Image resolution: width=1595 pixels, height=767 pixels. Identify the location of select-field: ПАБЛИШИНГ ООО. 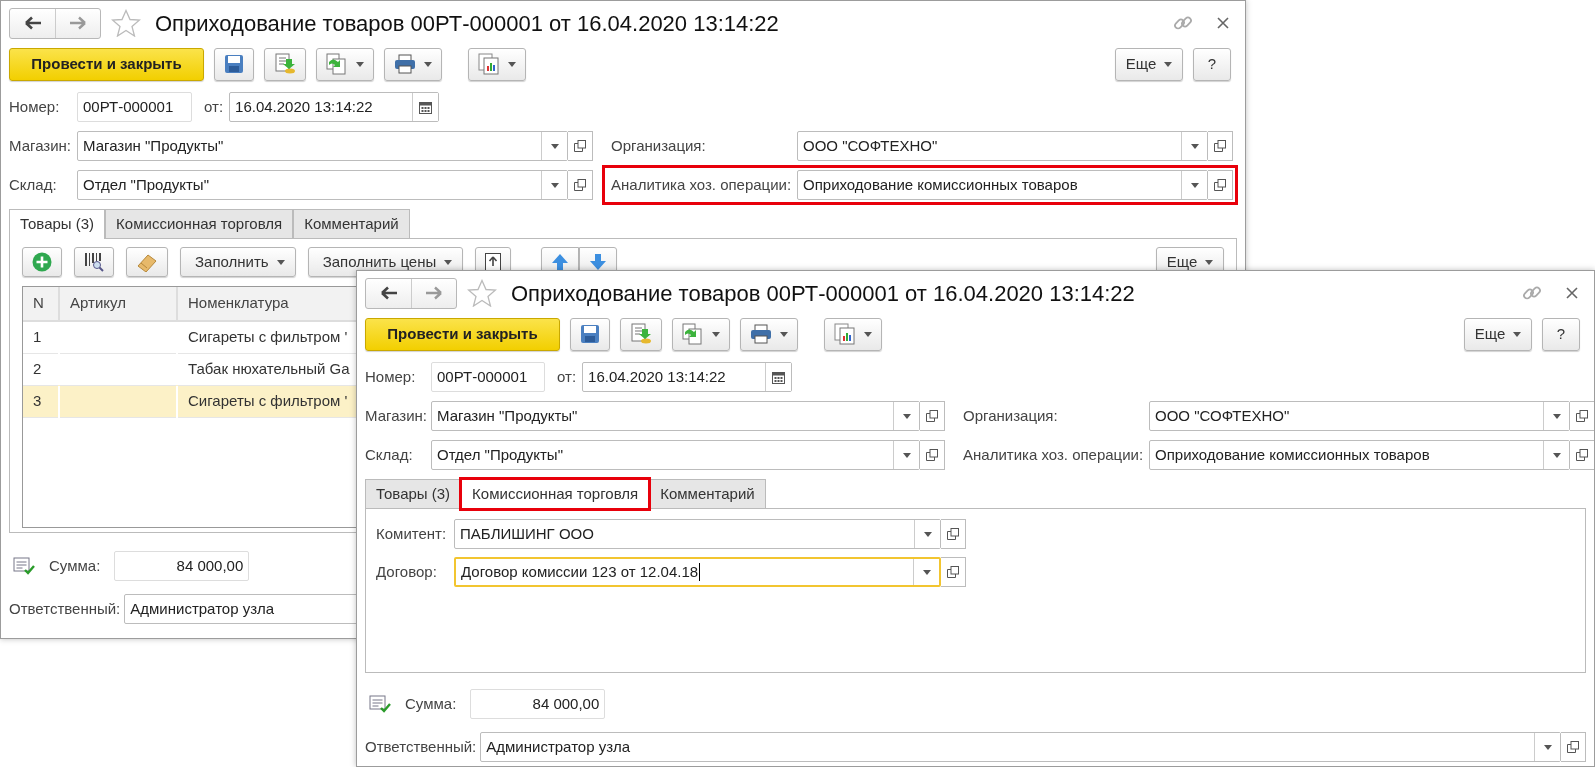
(697, 534).